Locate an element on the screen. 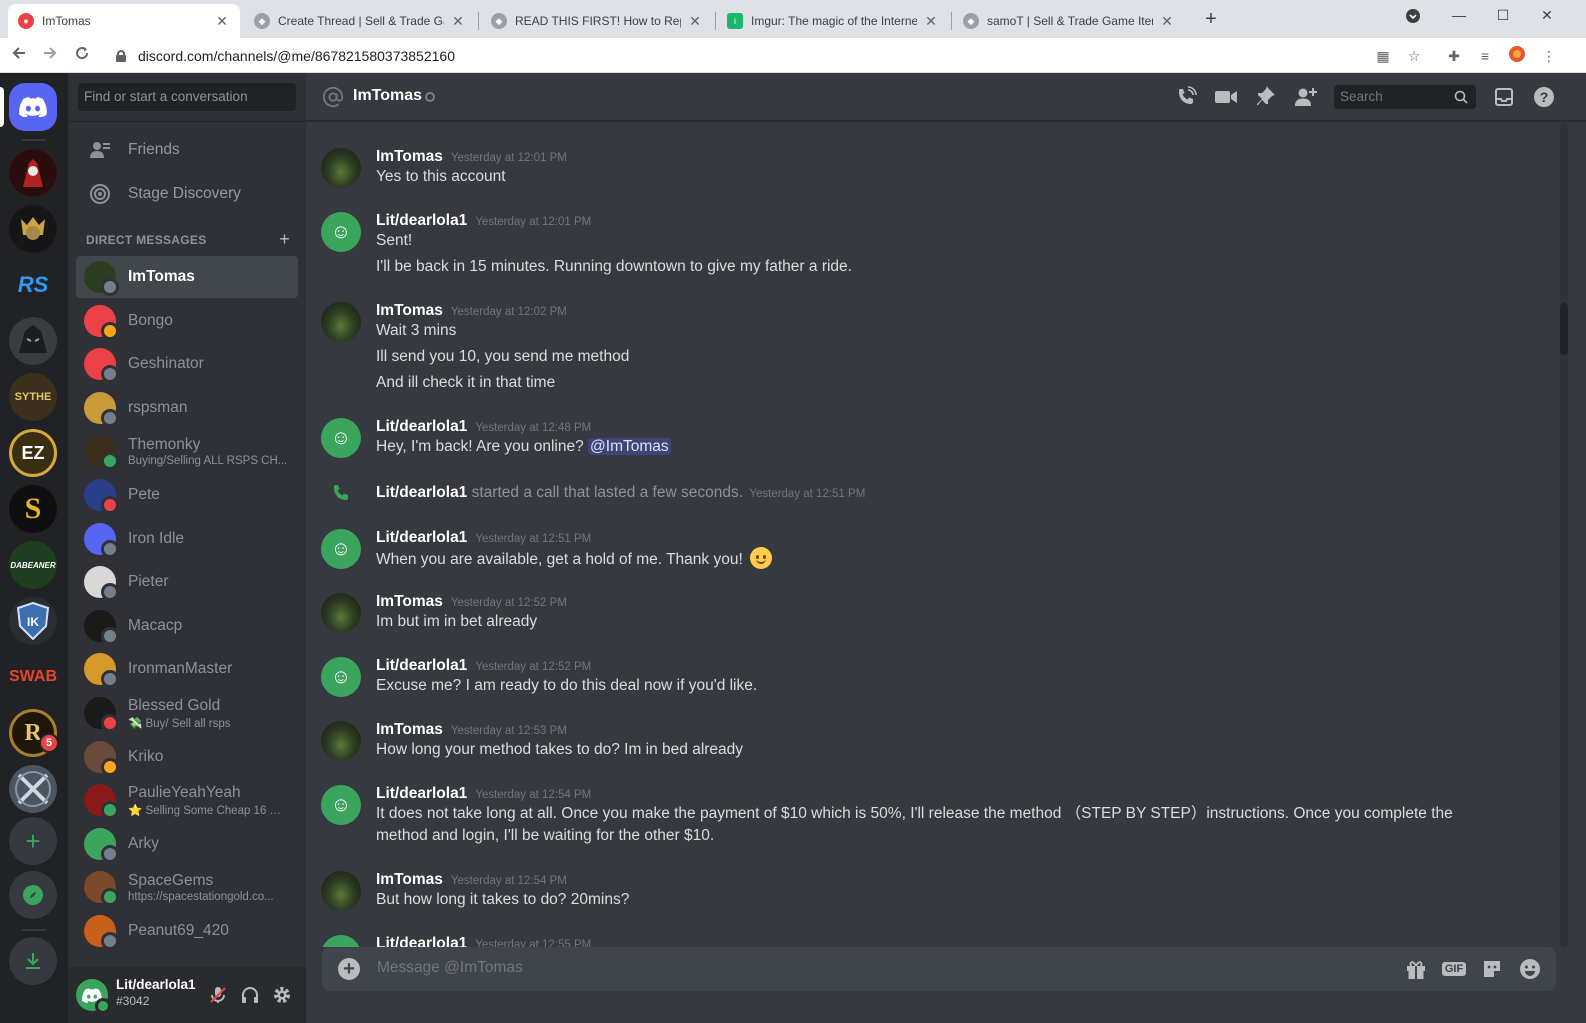  dm-item: Blessed Gold 💸 Buy/ Sell all rsps is located at coordinates (187, 713).